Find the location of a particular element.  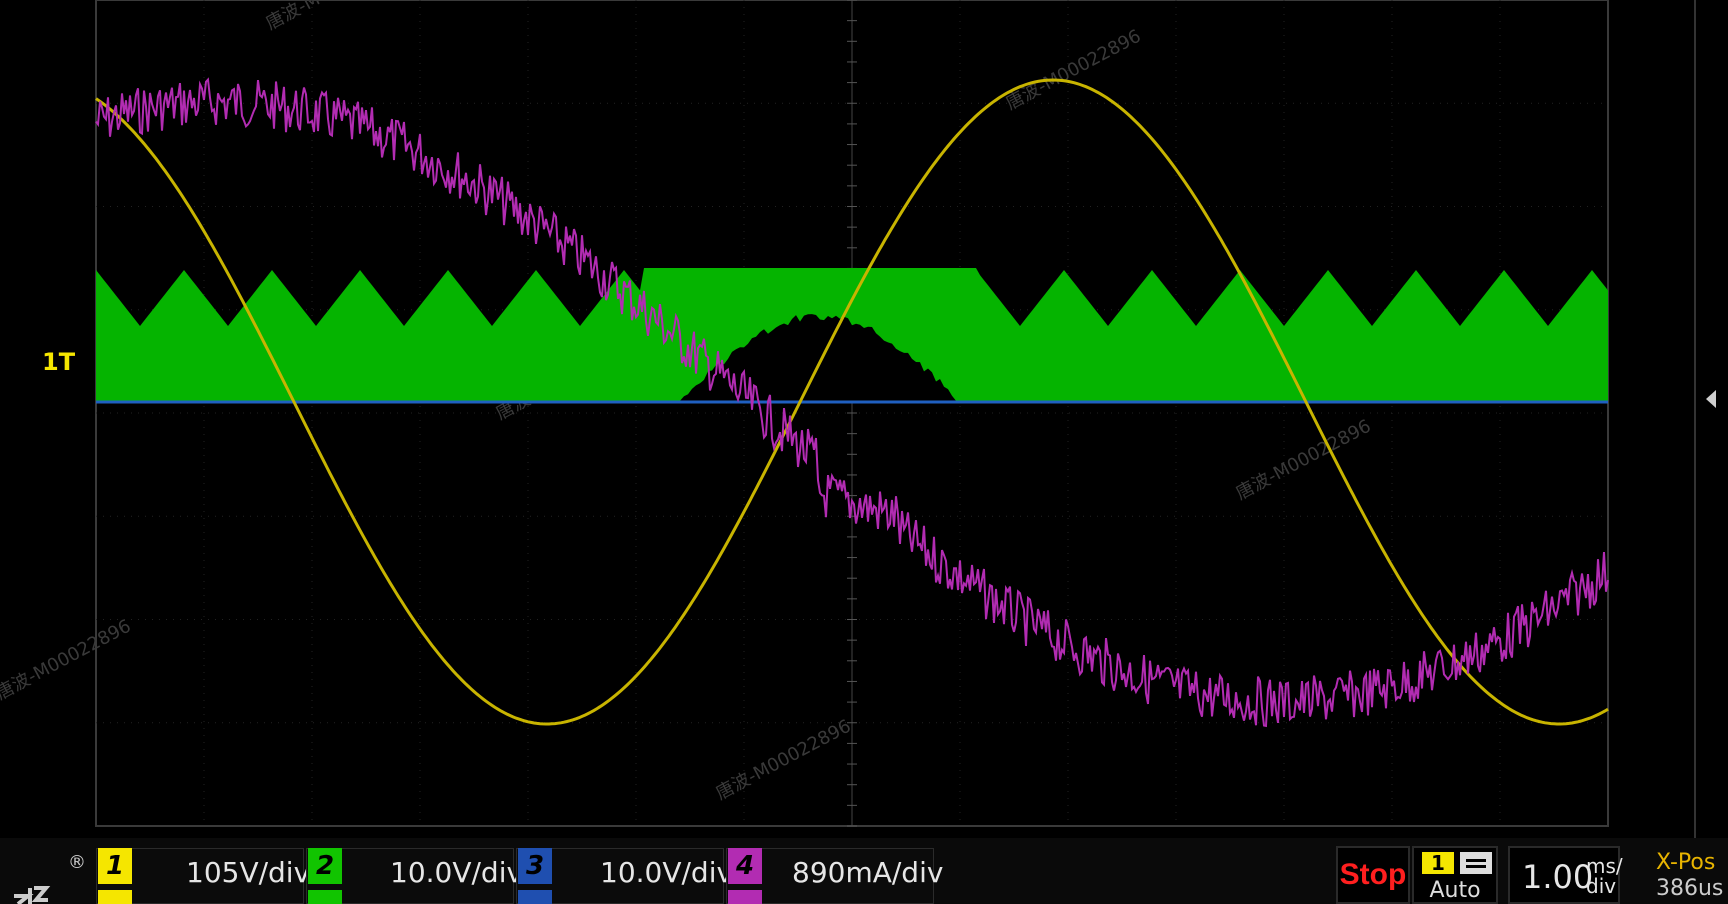

channel-3-scale: 10.0V/div is located at coordinates (666, 872).